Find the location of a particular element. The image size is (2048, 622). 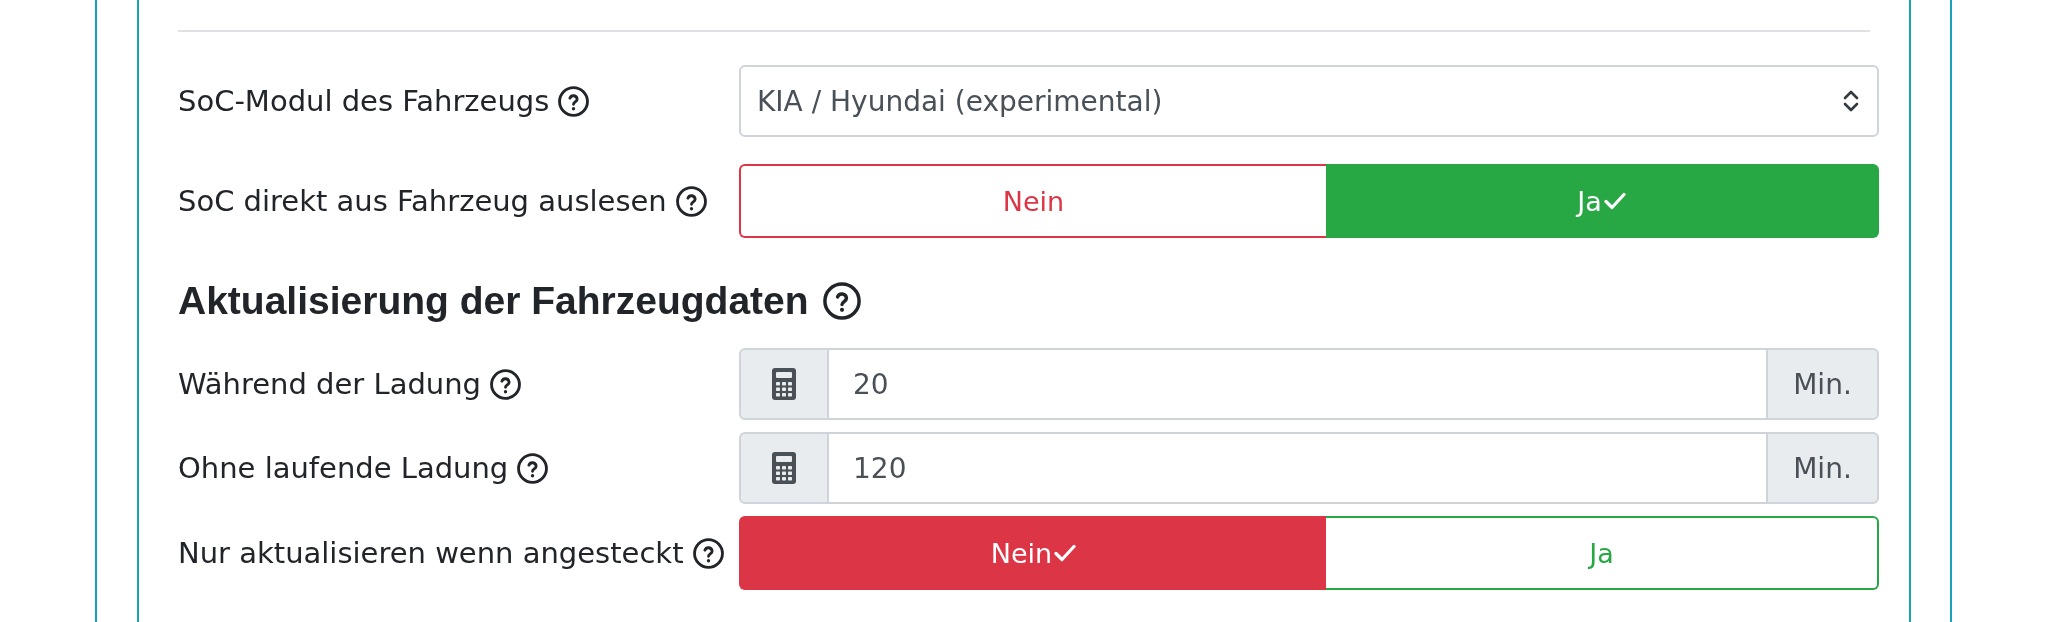

section-heading: Aktualisierung der Fahrzeugdaten is located at coordinates (493, 301).